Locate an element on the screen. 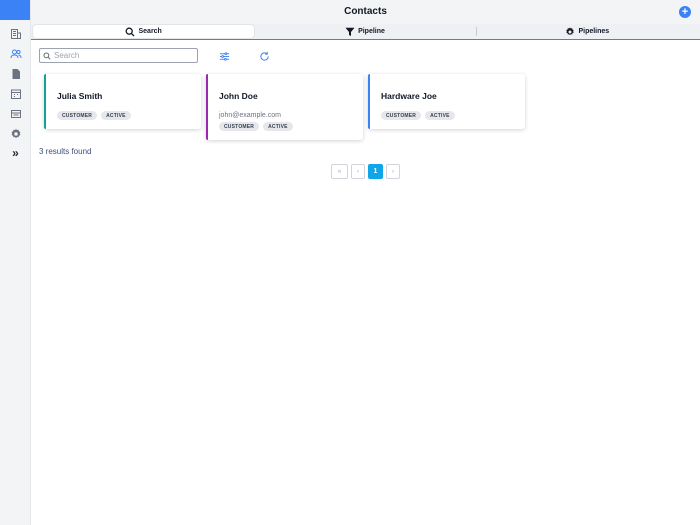 The image size is (700, 525). filter-settings-button is located at coordinates (224, 56).